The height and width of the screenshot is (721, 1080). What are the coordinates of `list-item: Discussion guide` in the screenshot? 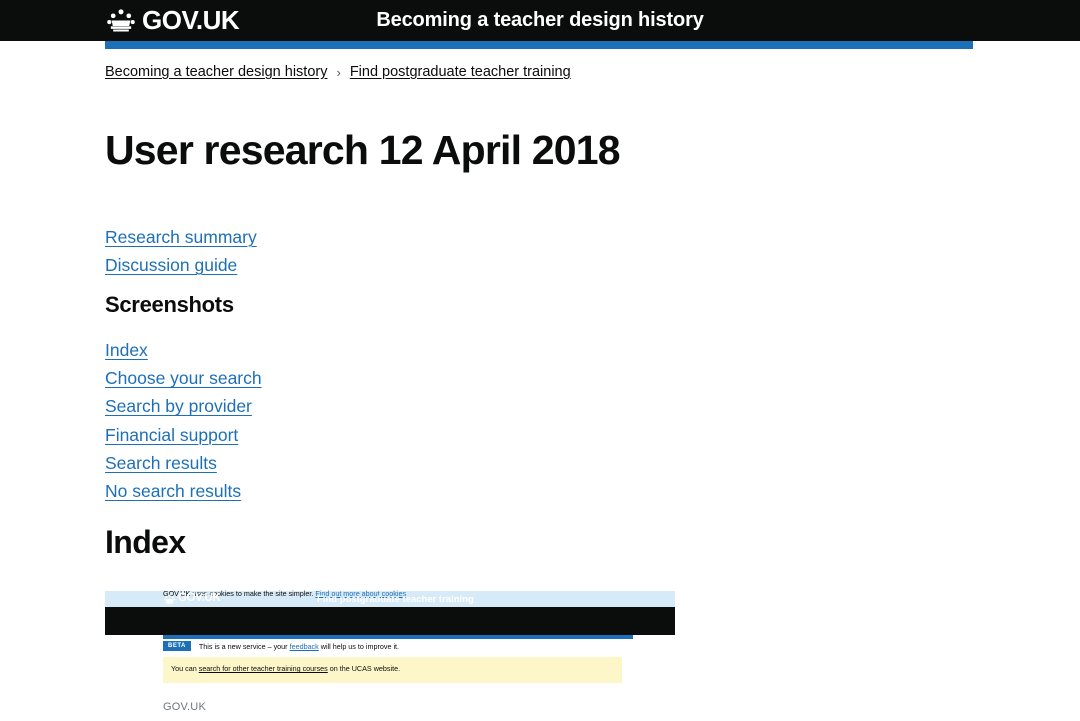 It's located at (181, 266).